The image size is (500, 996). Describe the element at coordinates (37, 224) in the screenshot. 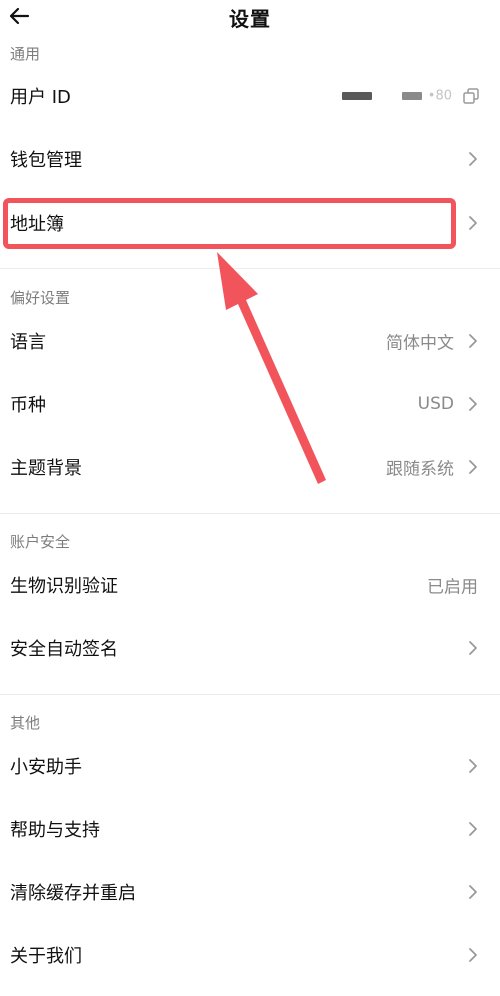

I see `address-book-label: 地址簿` at that location.